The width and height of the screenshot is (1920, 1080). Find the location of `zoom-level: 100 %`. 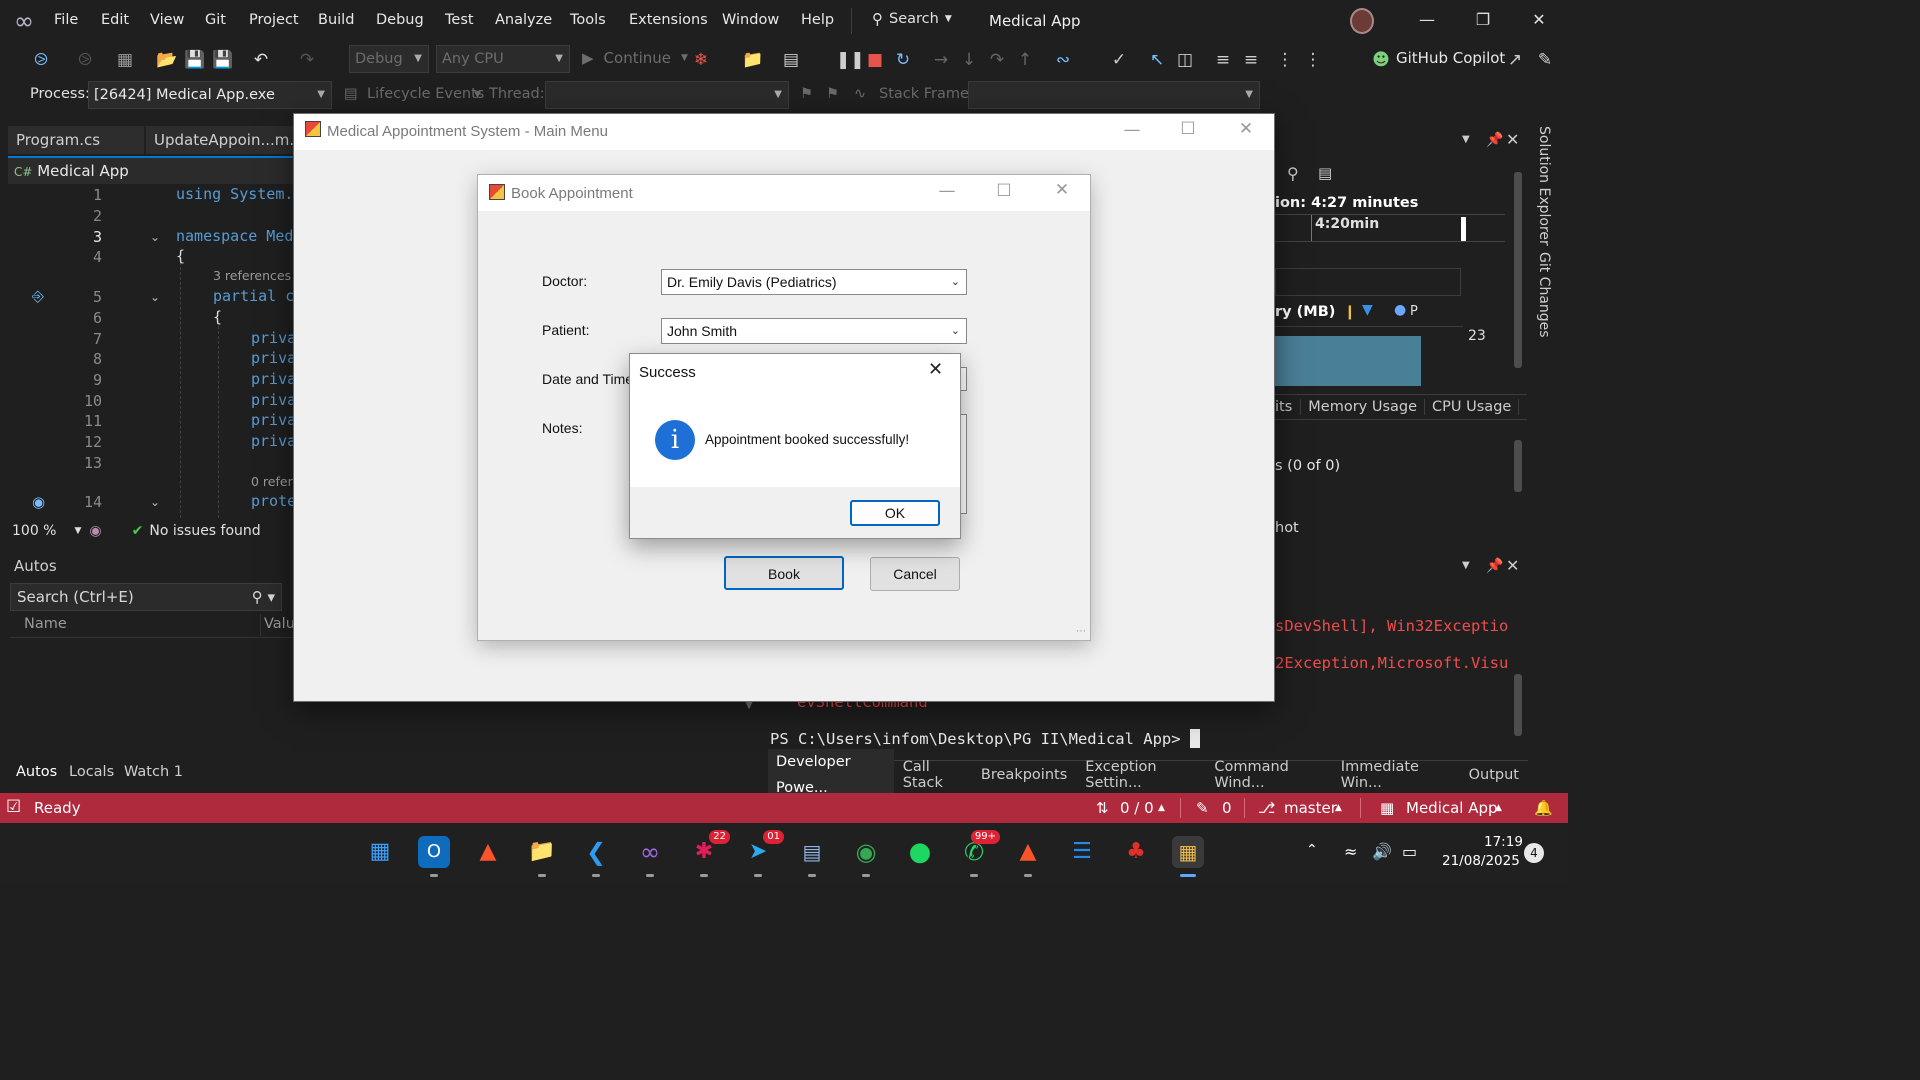

zoom-level: 100 % is located at coordinates (34, 531).